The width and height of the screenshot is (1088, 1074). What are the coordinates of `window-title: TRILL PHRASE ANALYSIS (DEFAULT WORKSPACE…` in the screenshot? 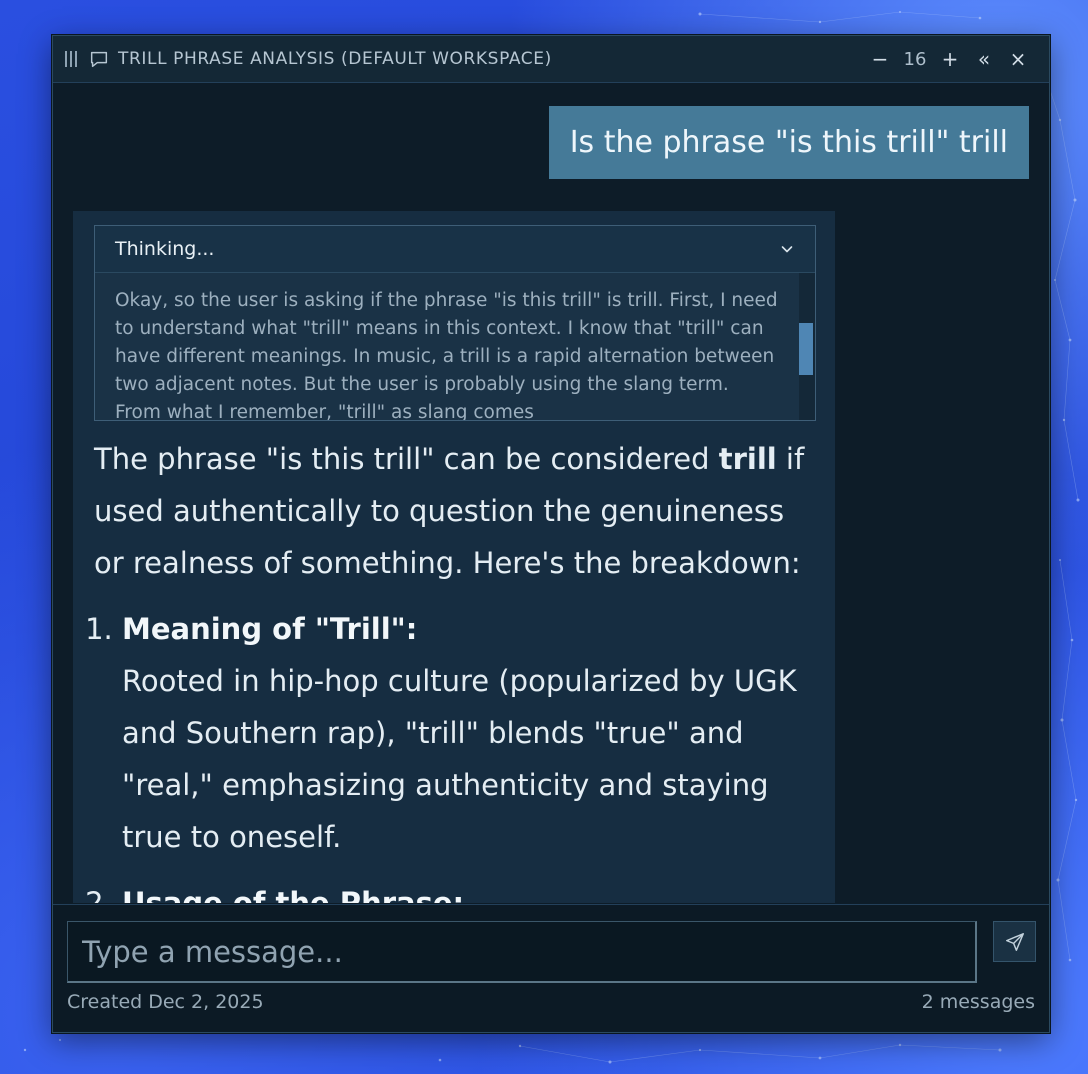 It's located at (335, 59).